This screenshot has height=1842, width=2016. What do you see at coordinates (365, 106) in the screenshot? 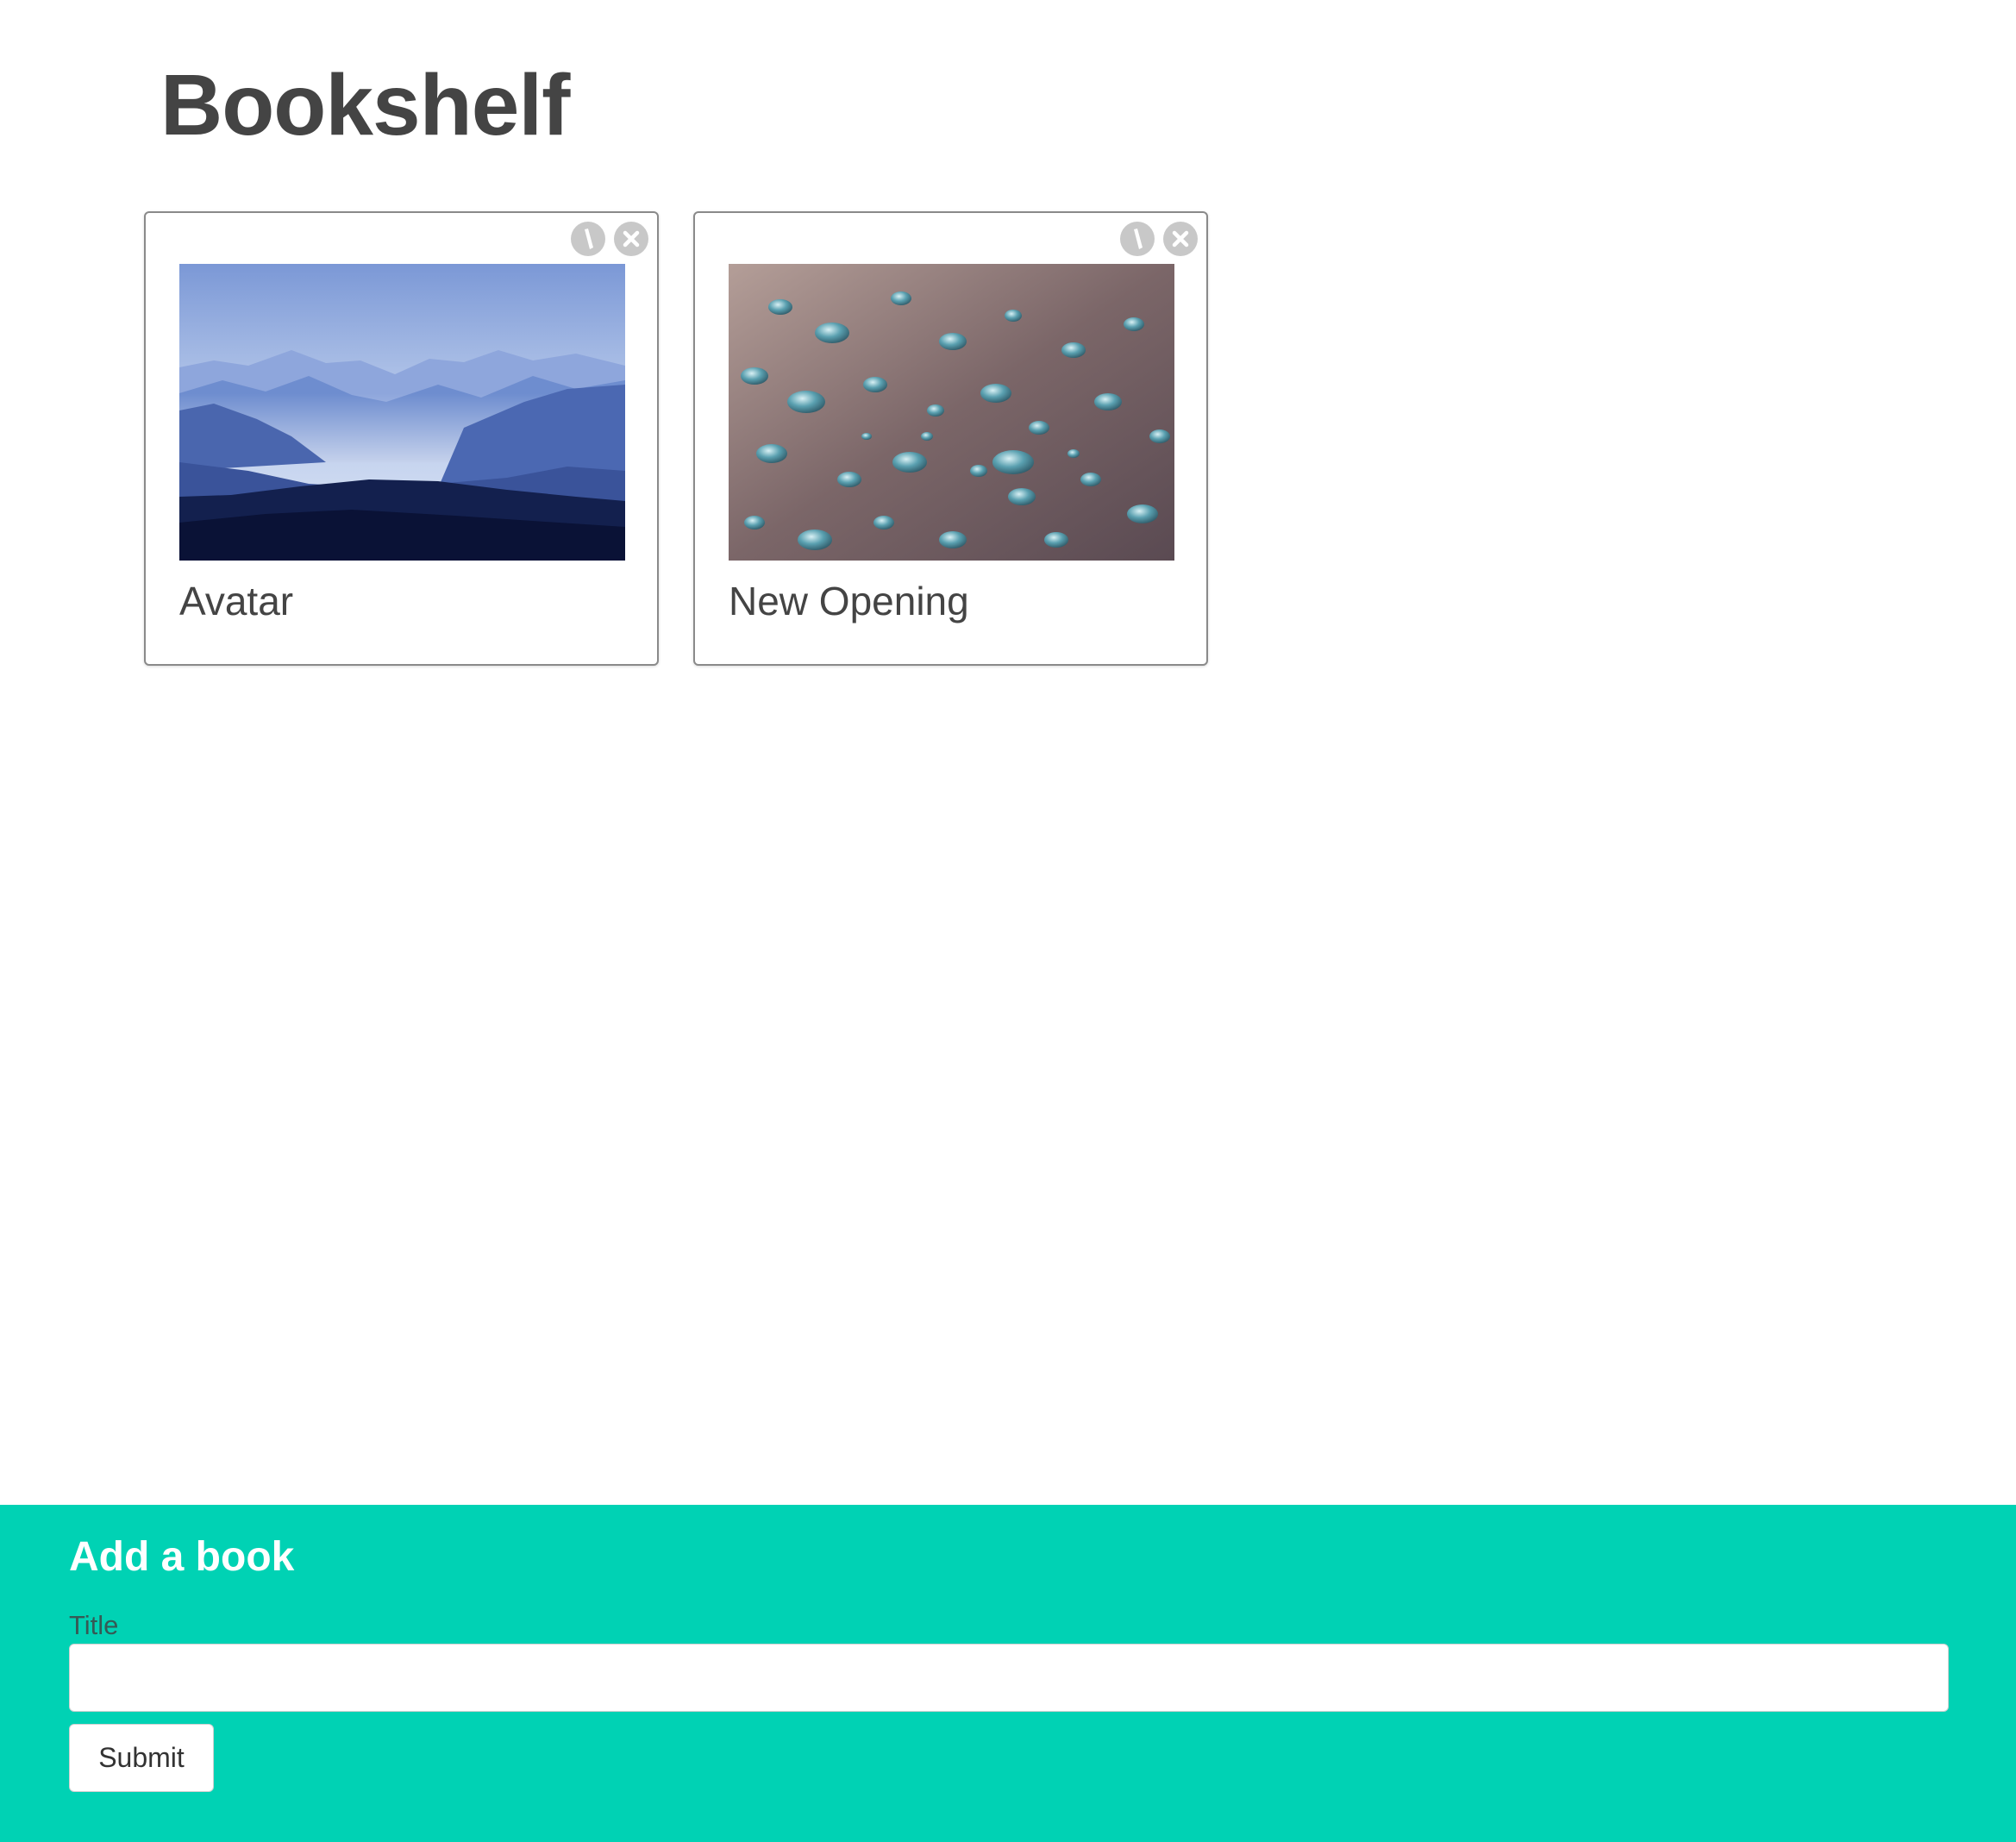
I see `page-title: Bookshelf` at bounding box center [365, 106].